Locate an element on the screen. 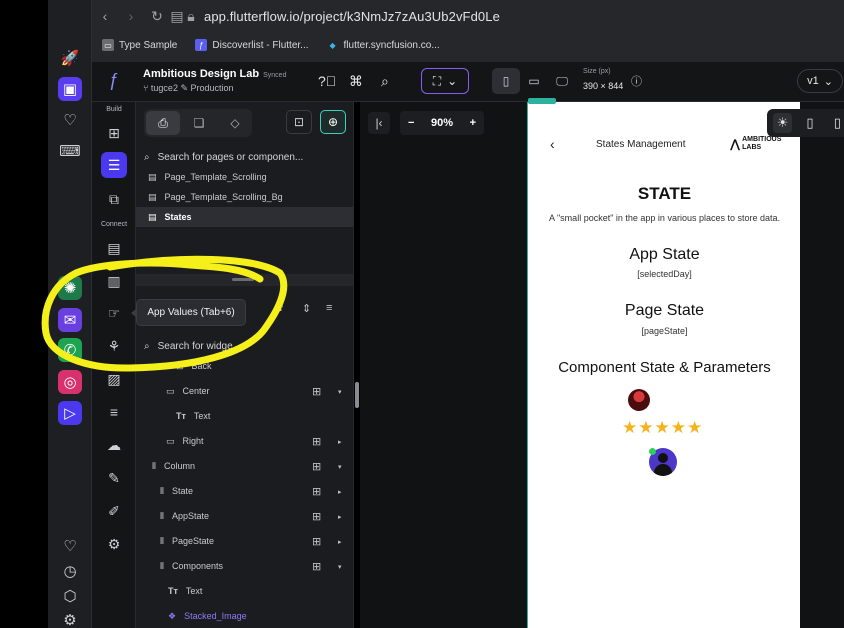 The height and width of the screenshot is (628, 844). tree-node-state: ⦀ State is located at coordinates (176, 491).